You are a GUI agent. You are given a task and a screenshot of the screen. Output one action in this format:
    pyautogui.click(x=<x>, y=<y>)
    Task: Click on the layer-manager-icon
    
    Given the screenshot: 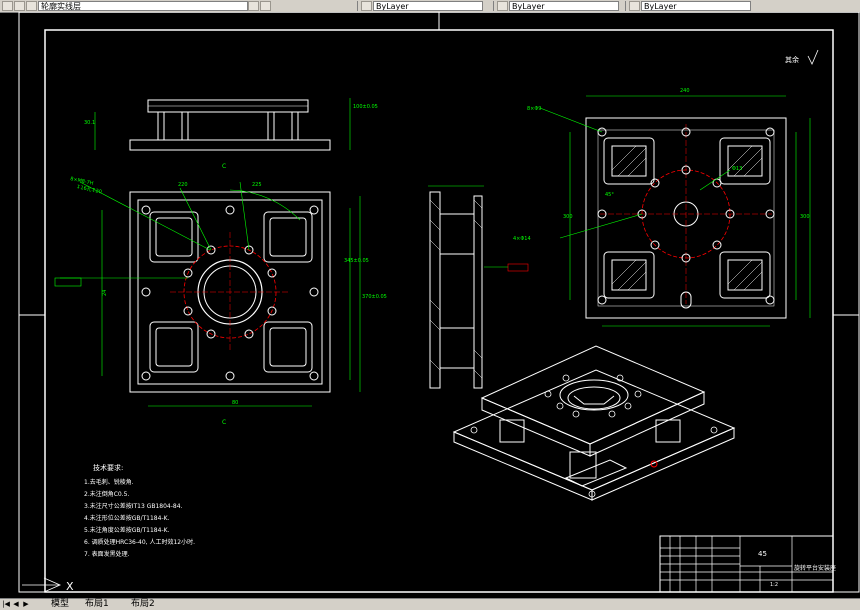 What is the action you would take?
    pyautogui.click(x=7, y=6)
    